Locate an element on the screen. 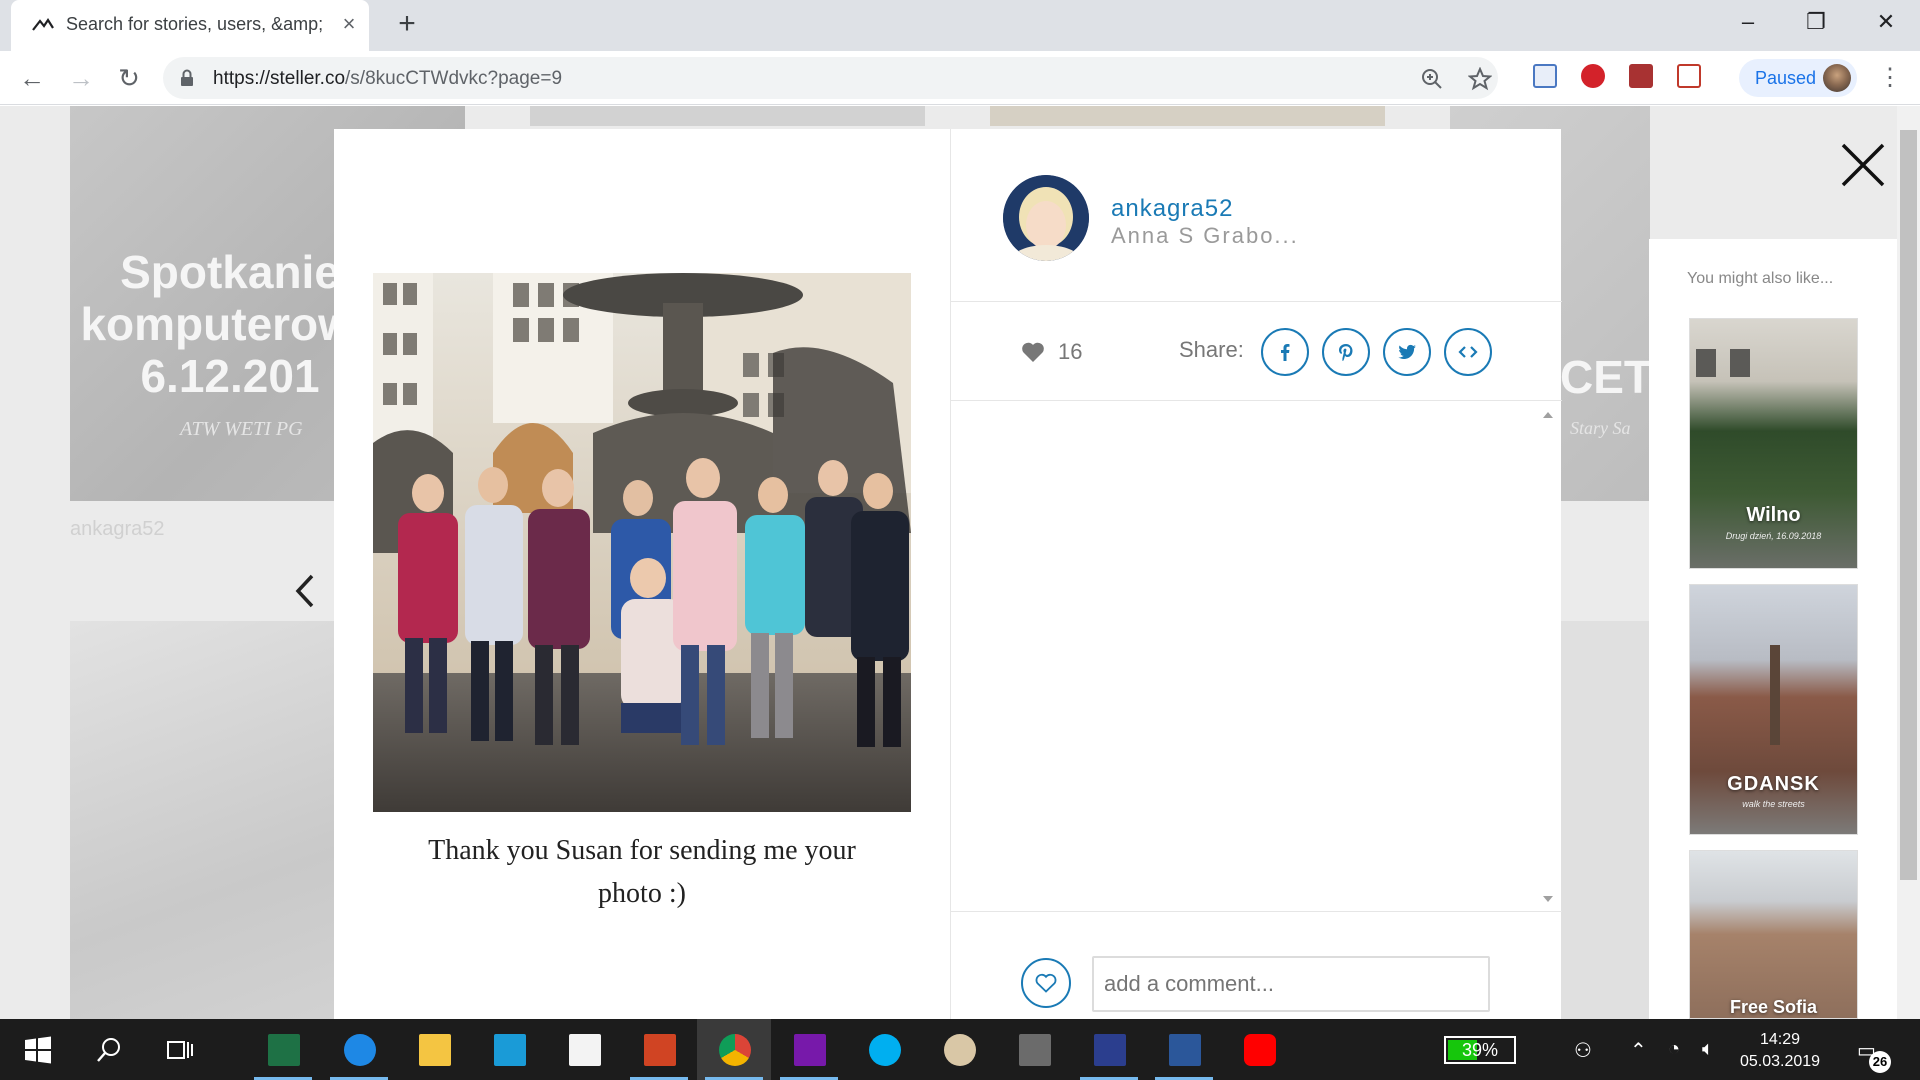 The height and width of the screenshot is (1080, 1920). people-icon: ⚇ is located at coordinates (1583, 1050).